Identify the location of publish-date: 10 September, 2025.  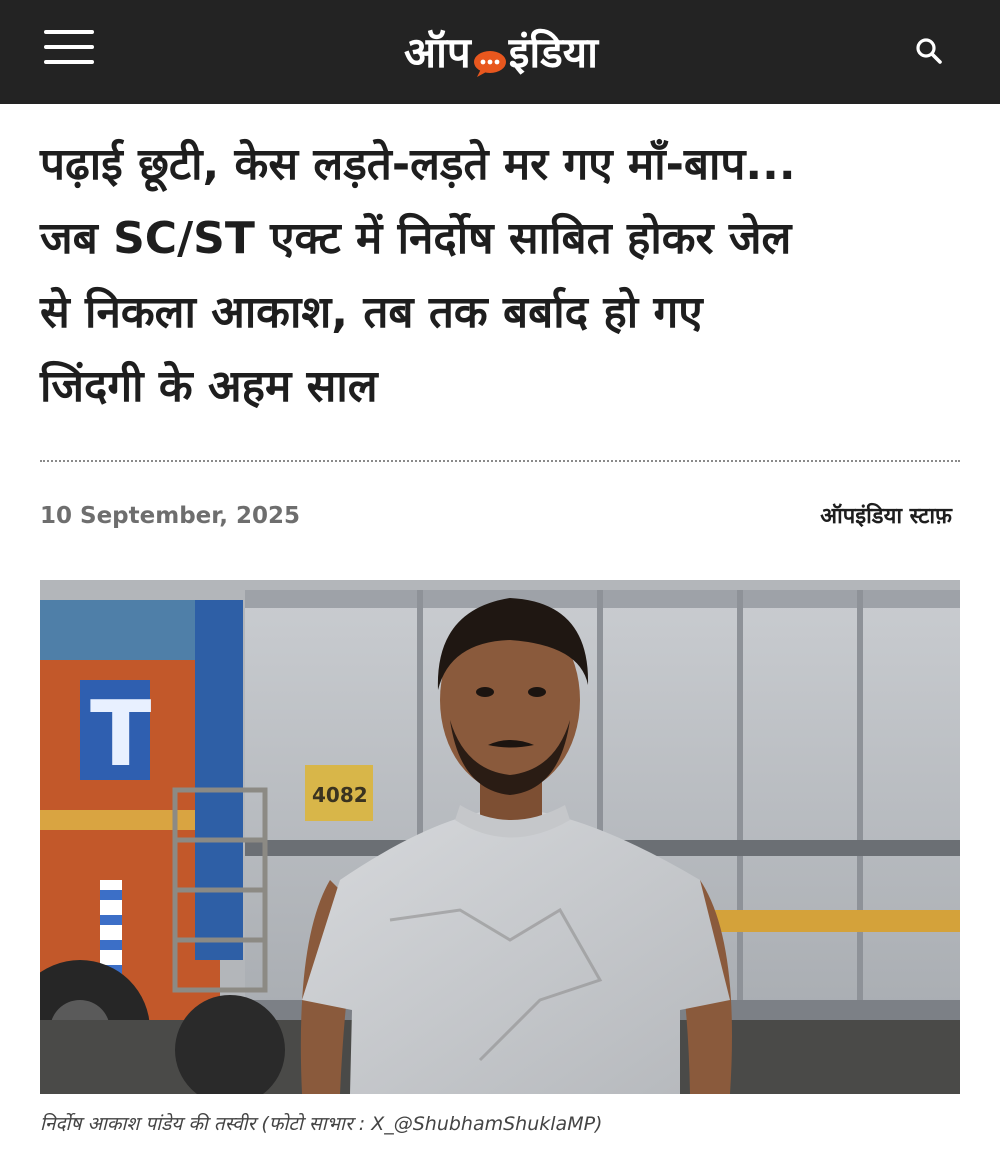
(170, 516).